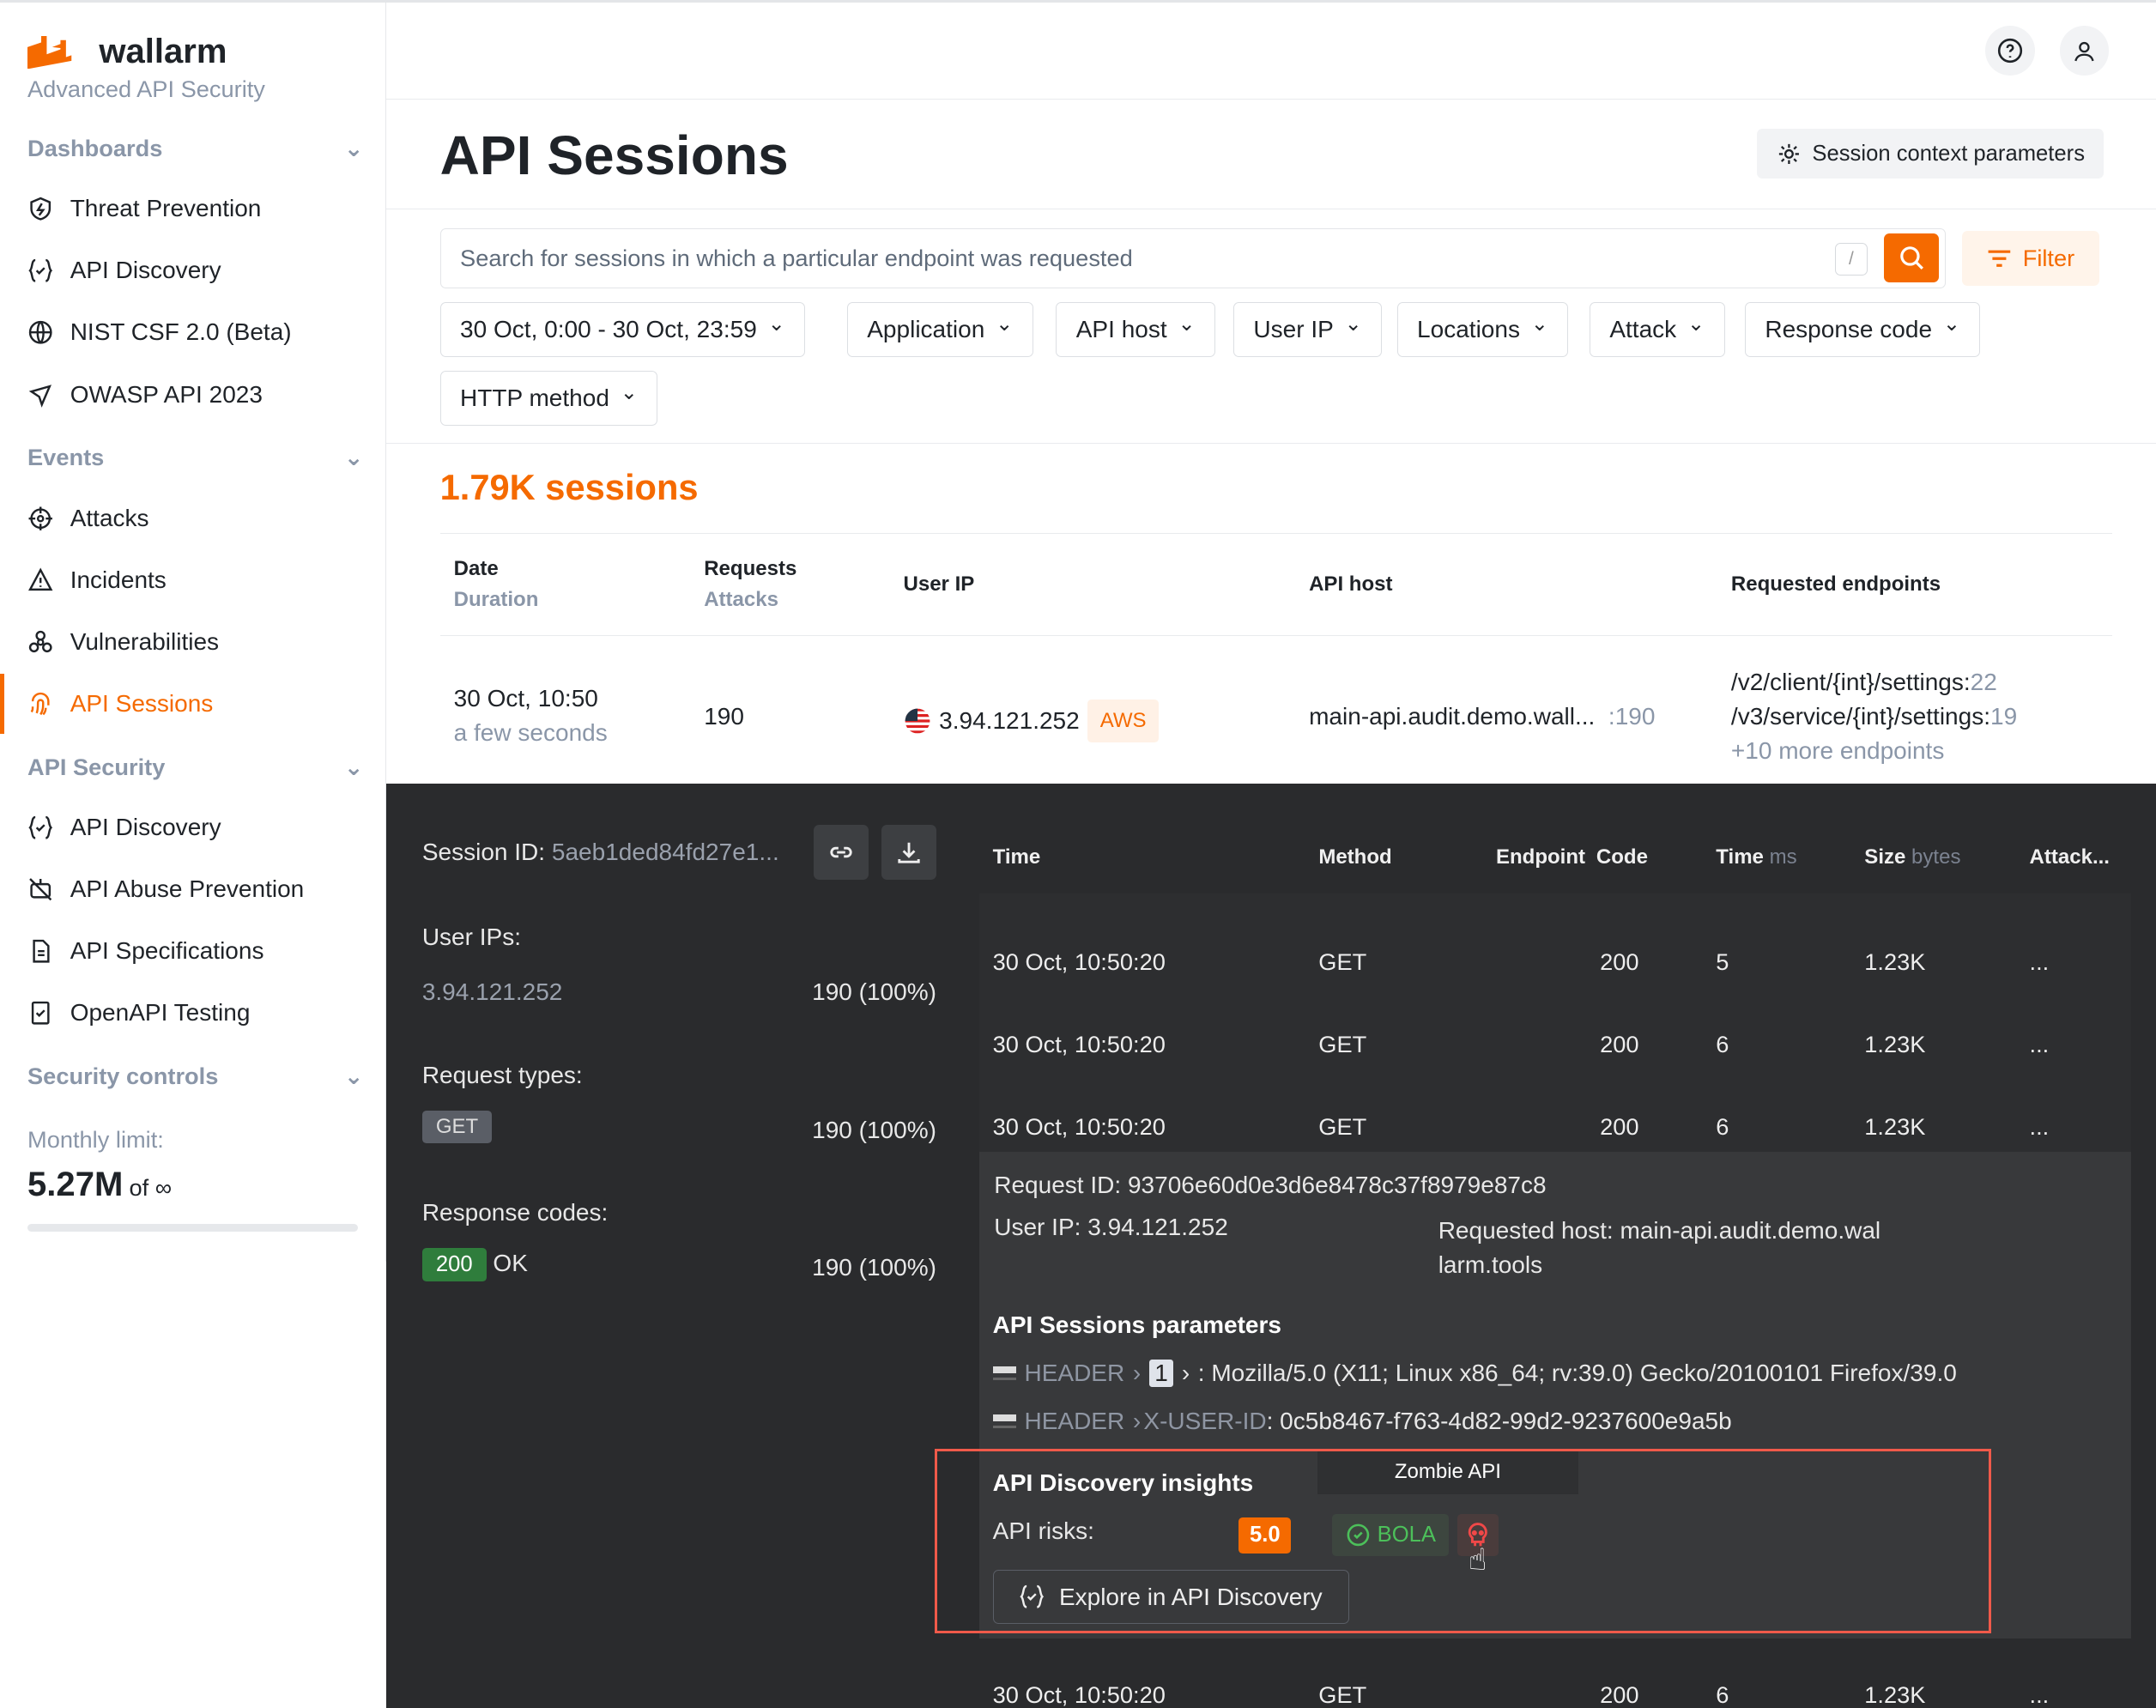 The image size is (2156, 1708). I want to click on section-label: Events, so click(66, 458).